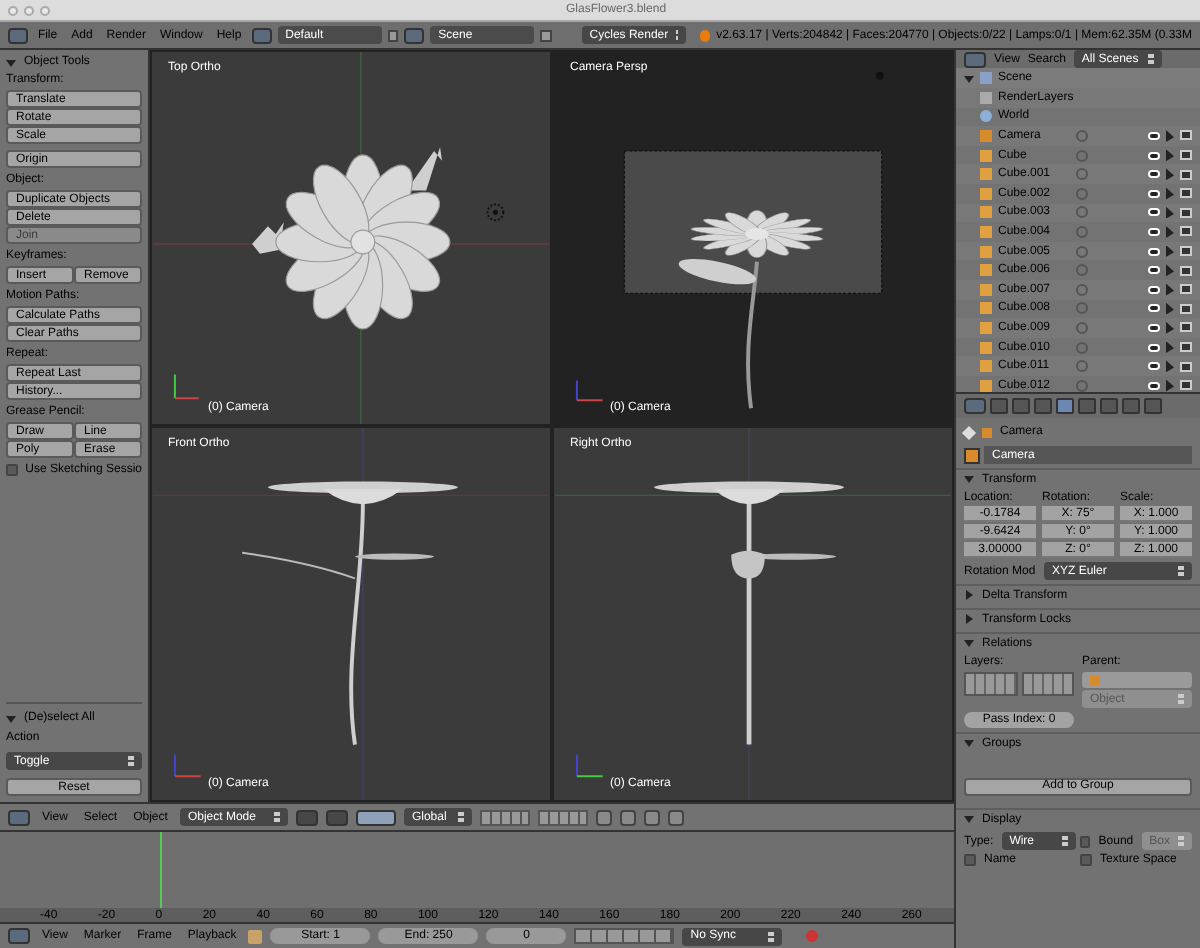  I want to click on lamp-icon, so click(495, 212).